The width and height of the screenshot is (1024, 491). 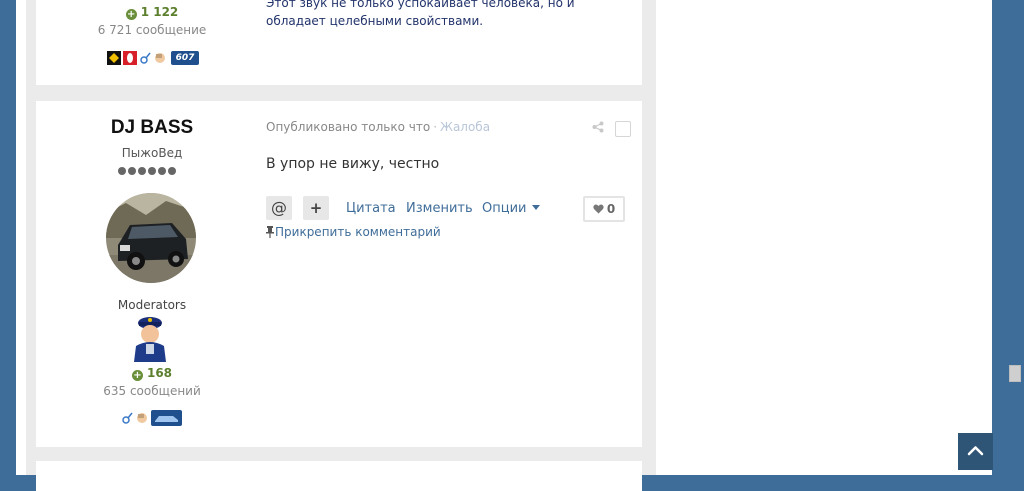 What do you see at coordinates (152, 153) in the screenshot?
I see `author-rank: ПыжоВед` at bounding box center [152, 153].